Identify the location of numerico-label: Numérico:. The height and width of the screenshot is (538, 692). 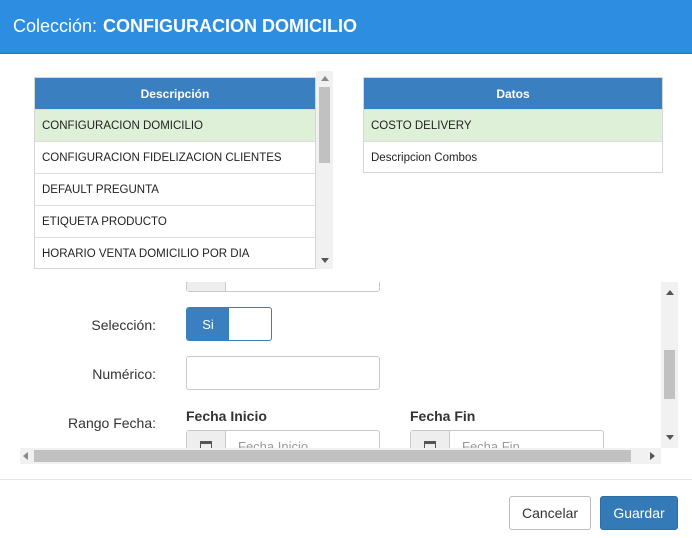
(124, 374).